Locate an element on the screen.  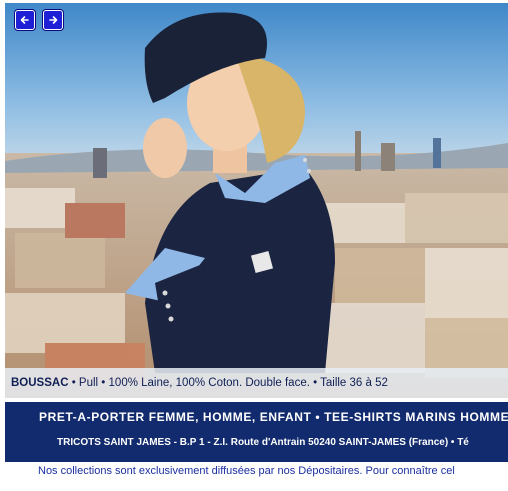
arrow-left-icon is located at coordinates (24, 20).